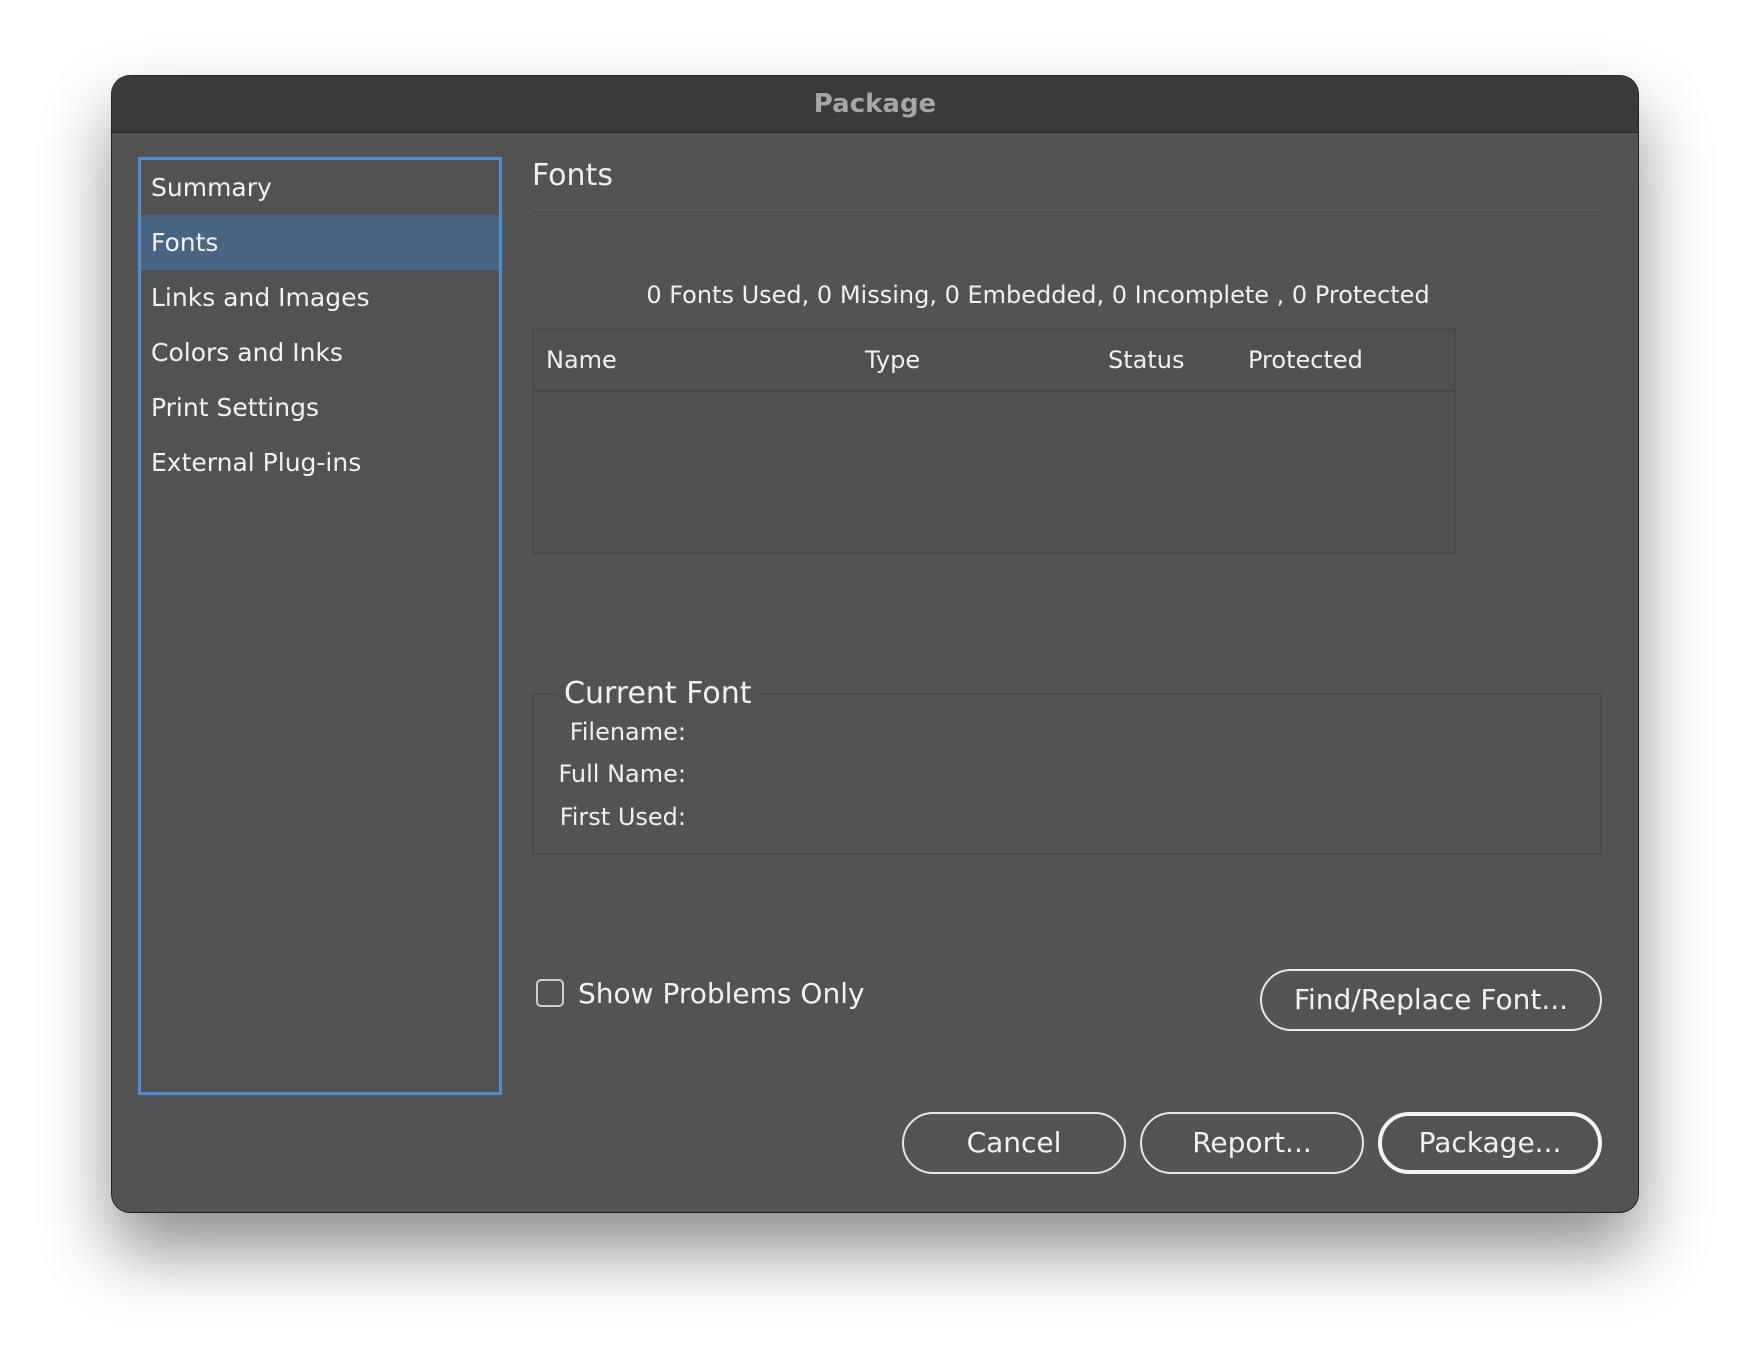 Image resolution: width=1750 pixels, height=1362 pixels. I want to click on section-divider, so click(1067, 209).